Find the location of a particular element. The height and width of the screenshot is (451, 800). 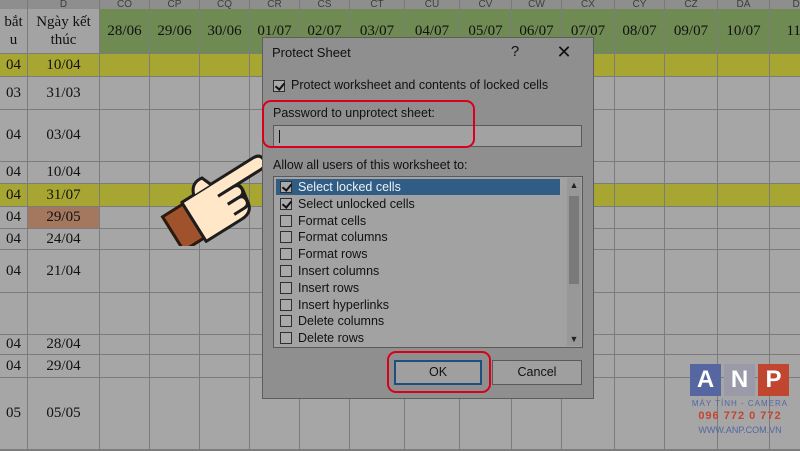

permission-item: Select locked cells is located at coordinates (418, 187).